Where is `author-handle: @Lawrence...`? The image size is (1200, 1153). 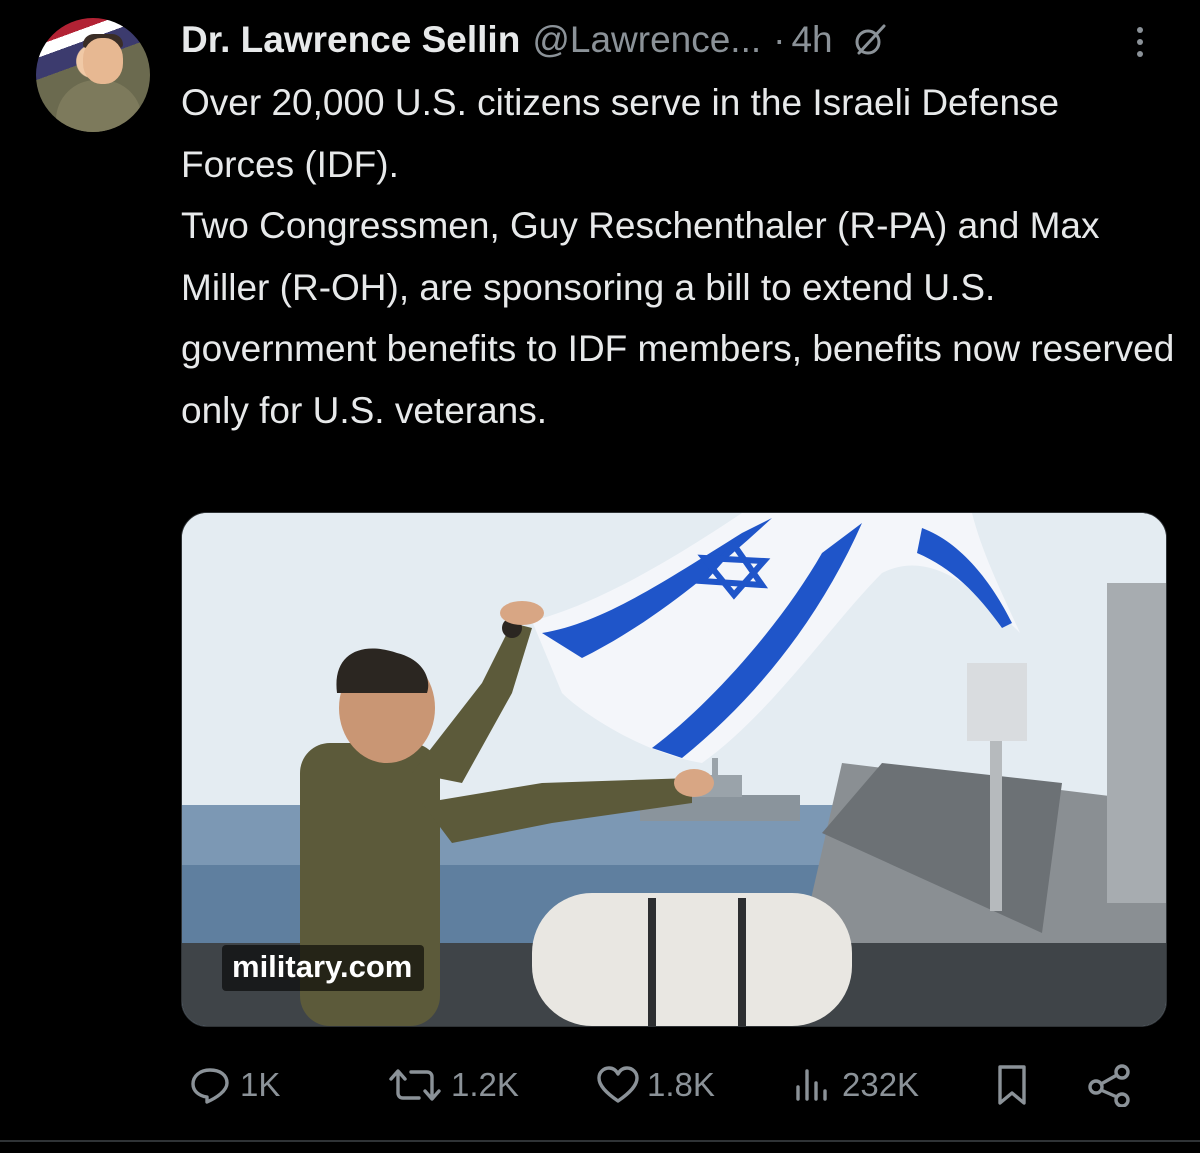
author-handle: @Lawrence... is located at coordinates (646, 40).